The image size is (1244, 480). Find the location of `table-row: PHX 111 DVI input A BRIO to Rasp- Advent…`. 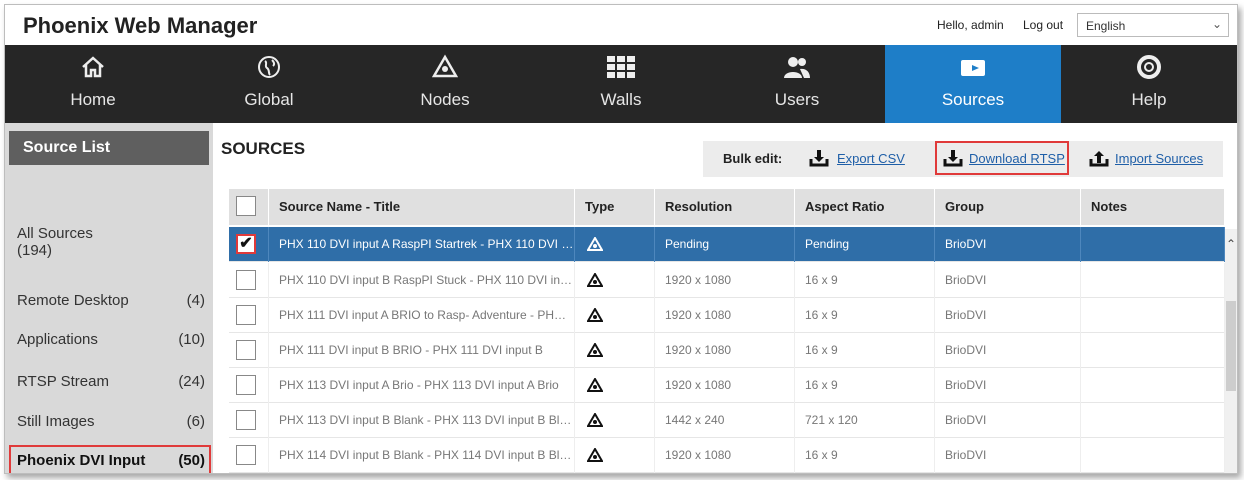

table-row: PHX 111 DVI input A BRIO to Rasp- Advent… is located at coordinates (727, 315).